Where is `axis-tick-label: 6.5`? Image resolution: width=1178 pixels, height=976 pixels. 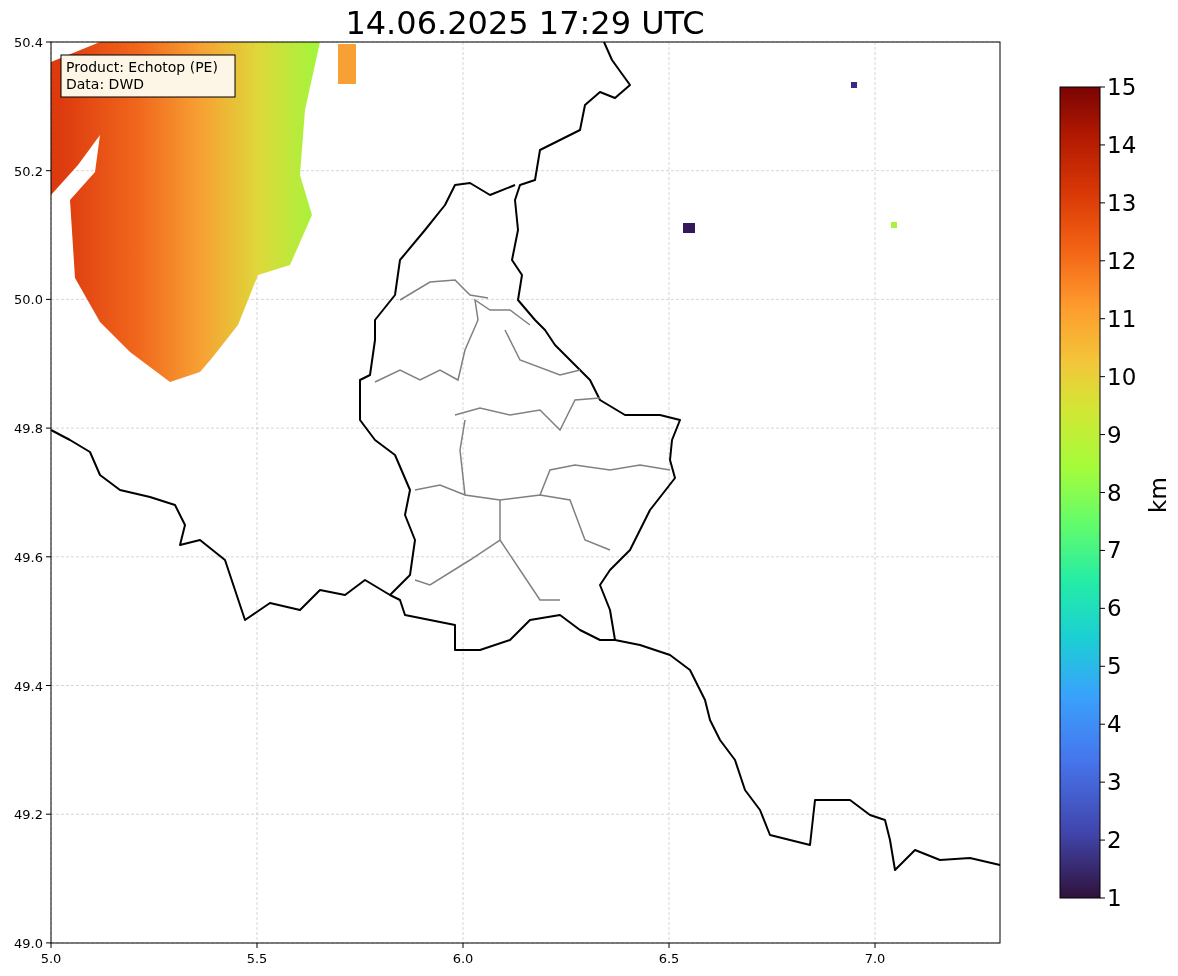
axis-tick-label: 6.5 is located at coordinates (669, 958).